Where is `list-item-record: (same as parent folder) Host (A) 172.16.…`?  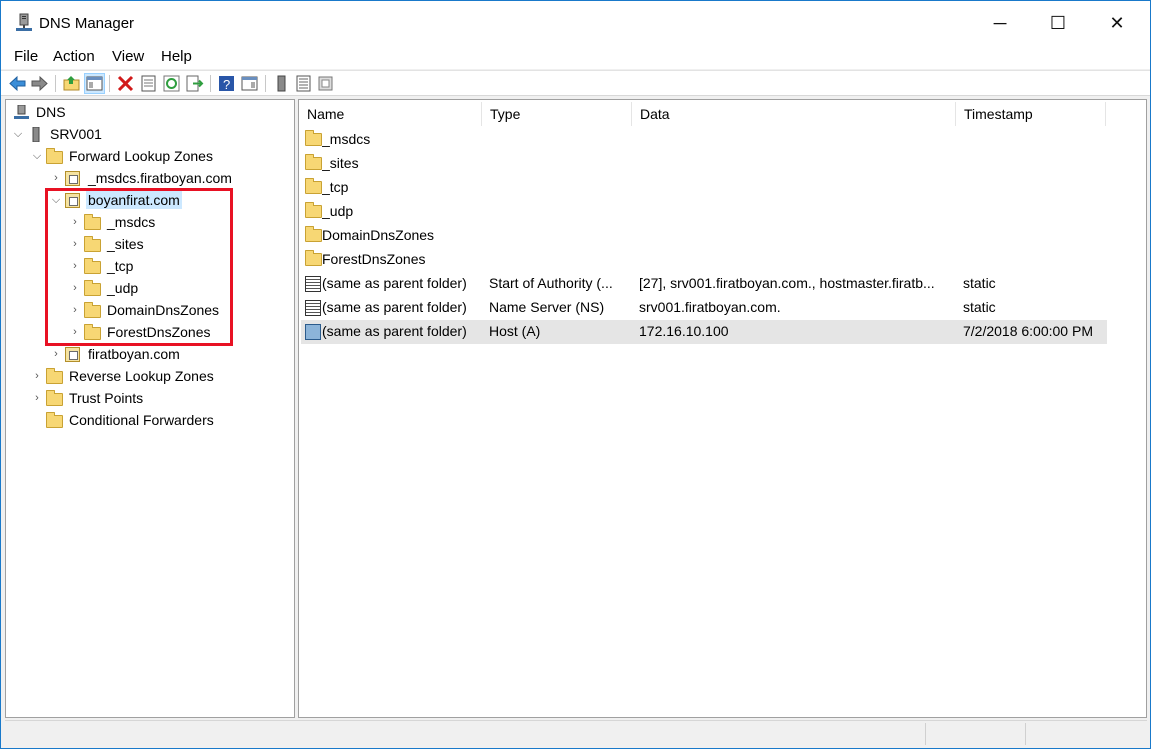
list-item-record: (same as parent folder) Host (A) 172.16.… is located at coordinates (704, 332).